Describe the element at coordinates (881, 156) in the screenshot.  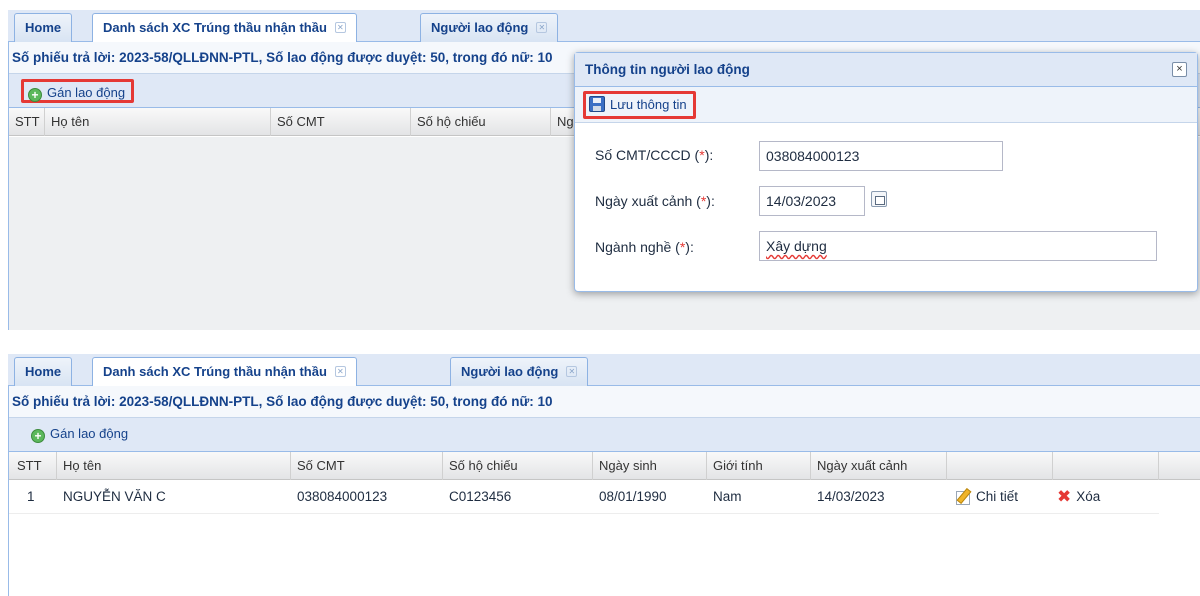
I see `id-number-field: 038084000123` at that location.